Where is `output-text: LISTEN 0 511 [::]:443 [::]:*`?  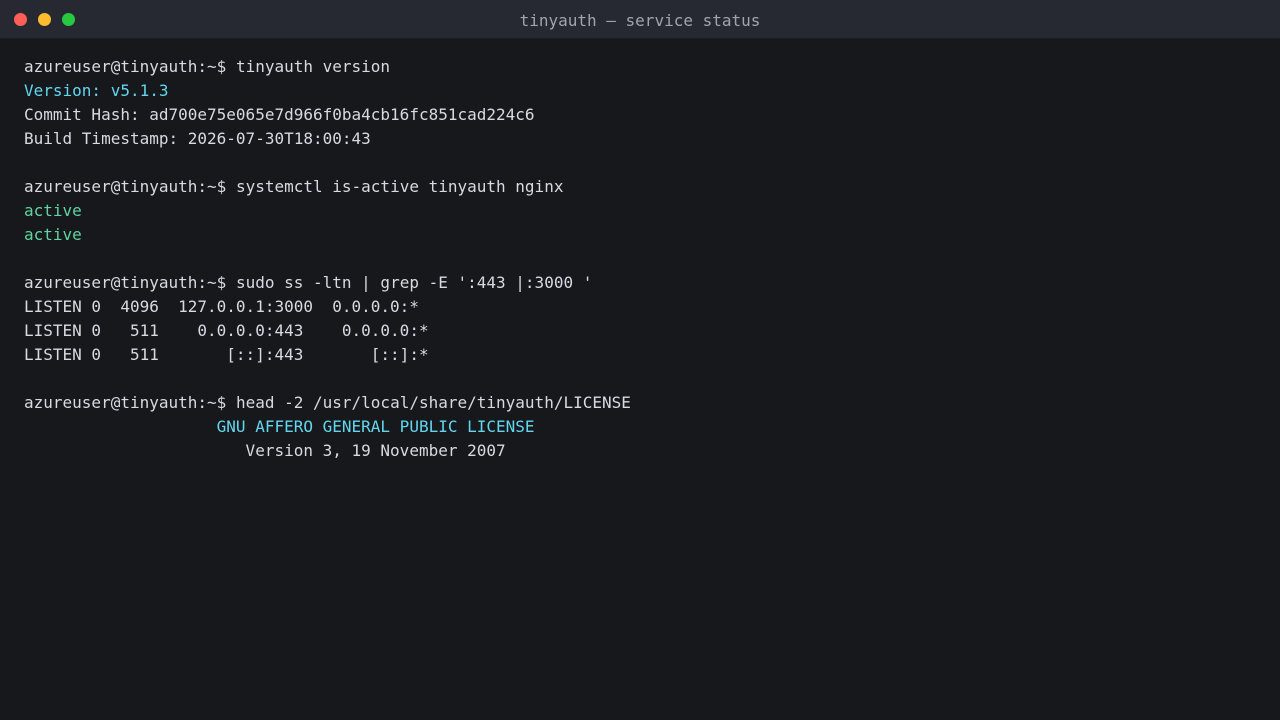 output-text: LISTEN 0 511 [::]:443 [::]:* is located at coordinates (226, 354).